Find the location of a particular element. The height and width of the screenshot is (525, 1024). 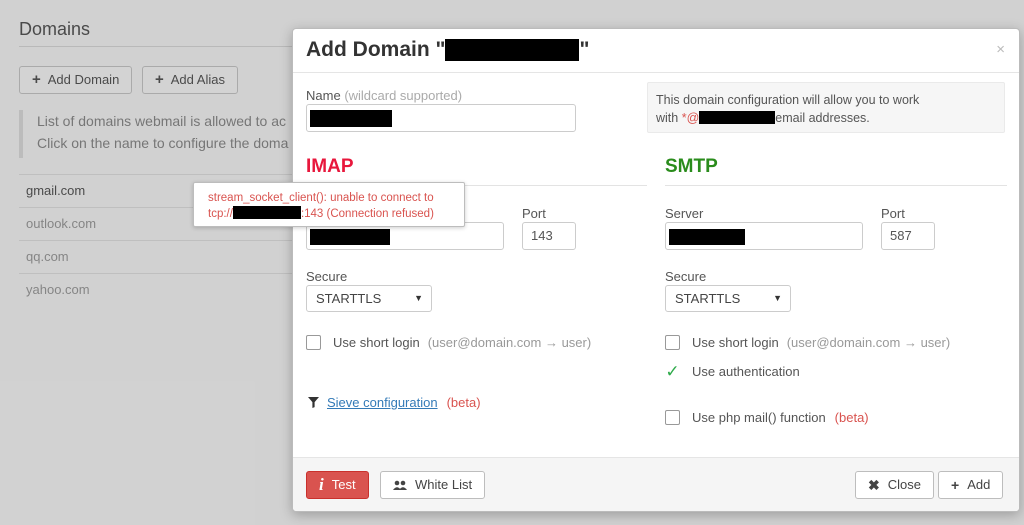

imap-secure-select: STARTTLS ▼ is located at coordinates (369, 298).